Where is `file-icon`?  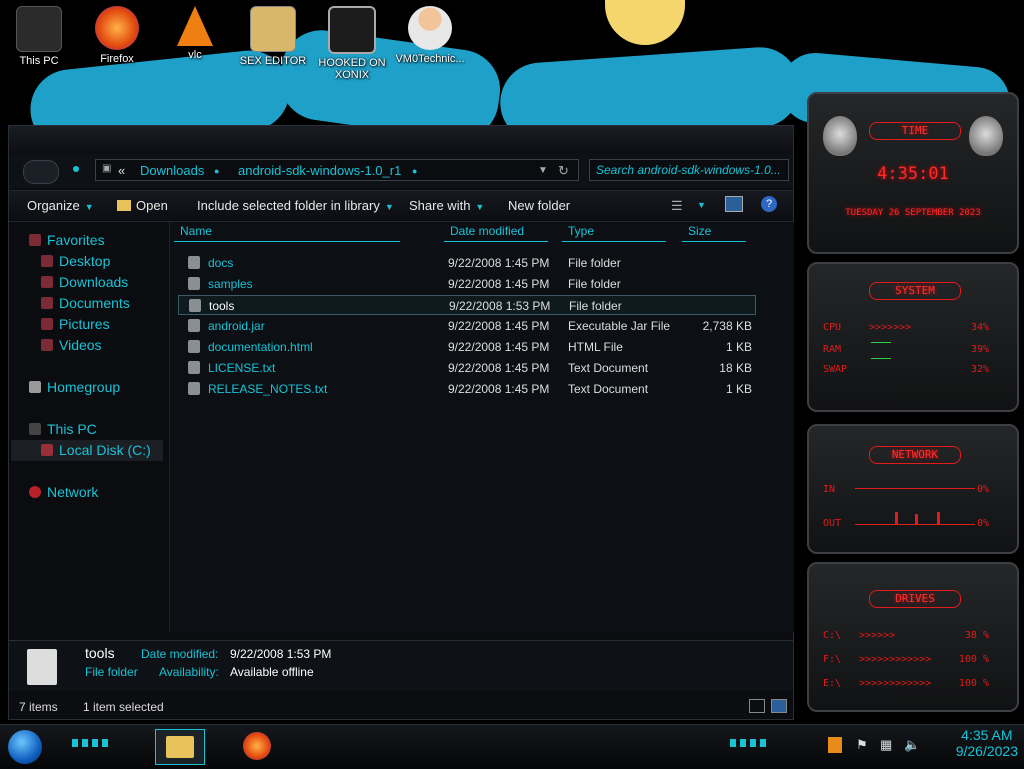
file-icon is located at coordinates (194, 388).